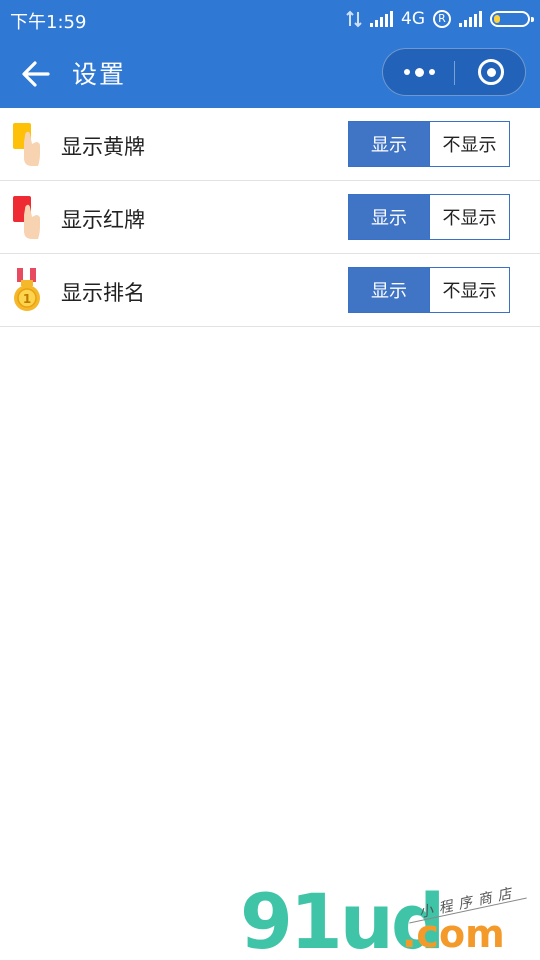  Describe the element at coordinates (453, 934) in the screenshot. I see `watermark-domain: .com` at that location.